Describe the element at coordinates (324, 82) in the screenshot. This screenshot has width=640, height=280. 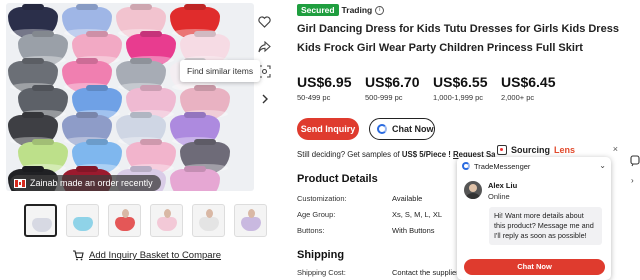
I see `price-amount: US$6.95` at that location.